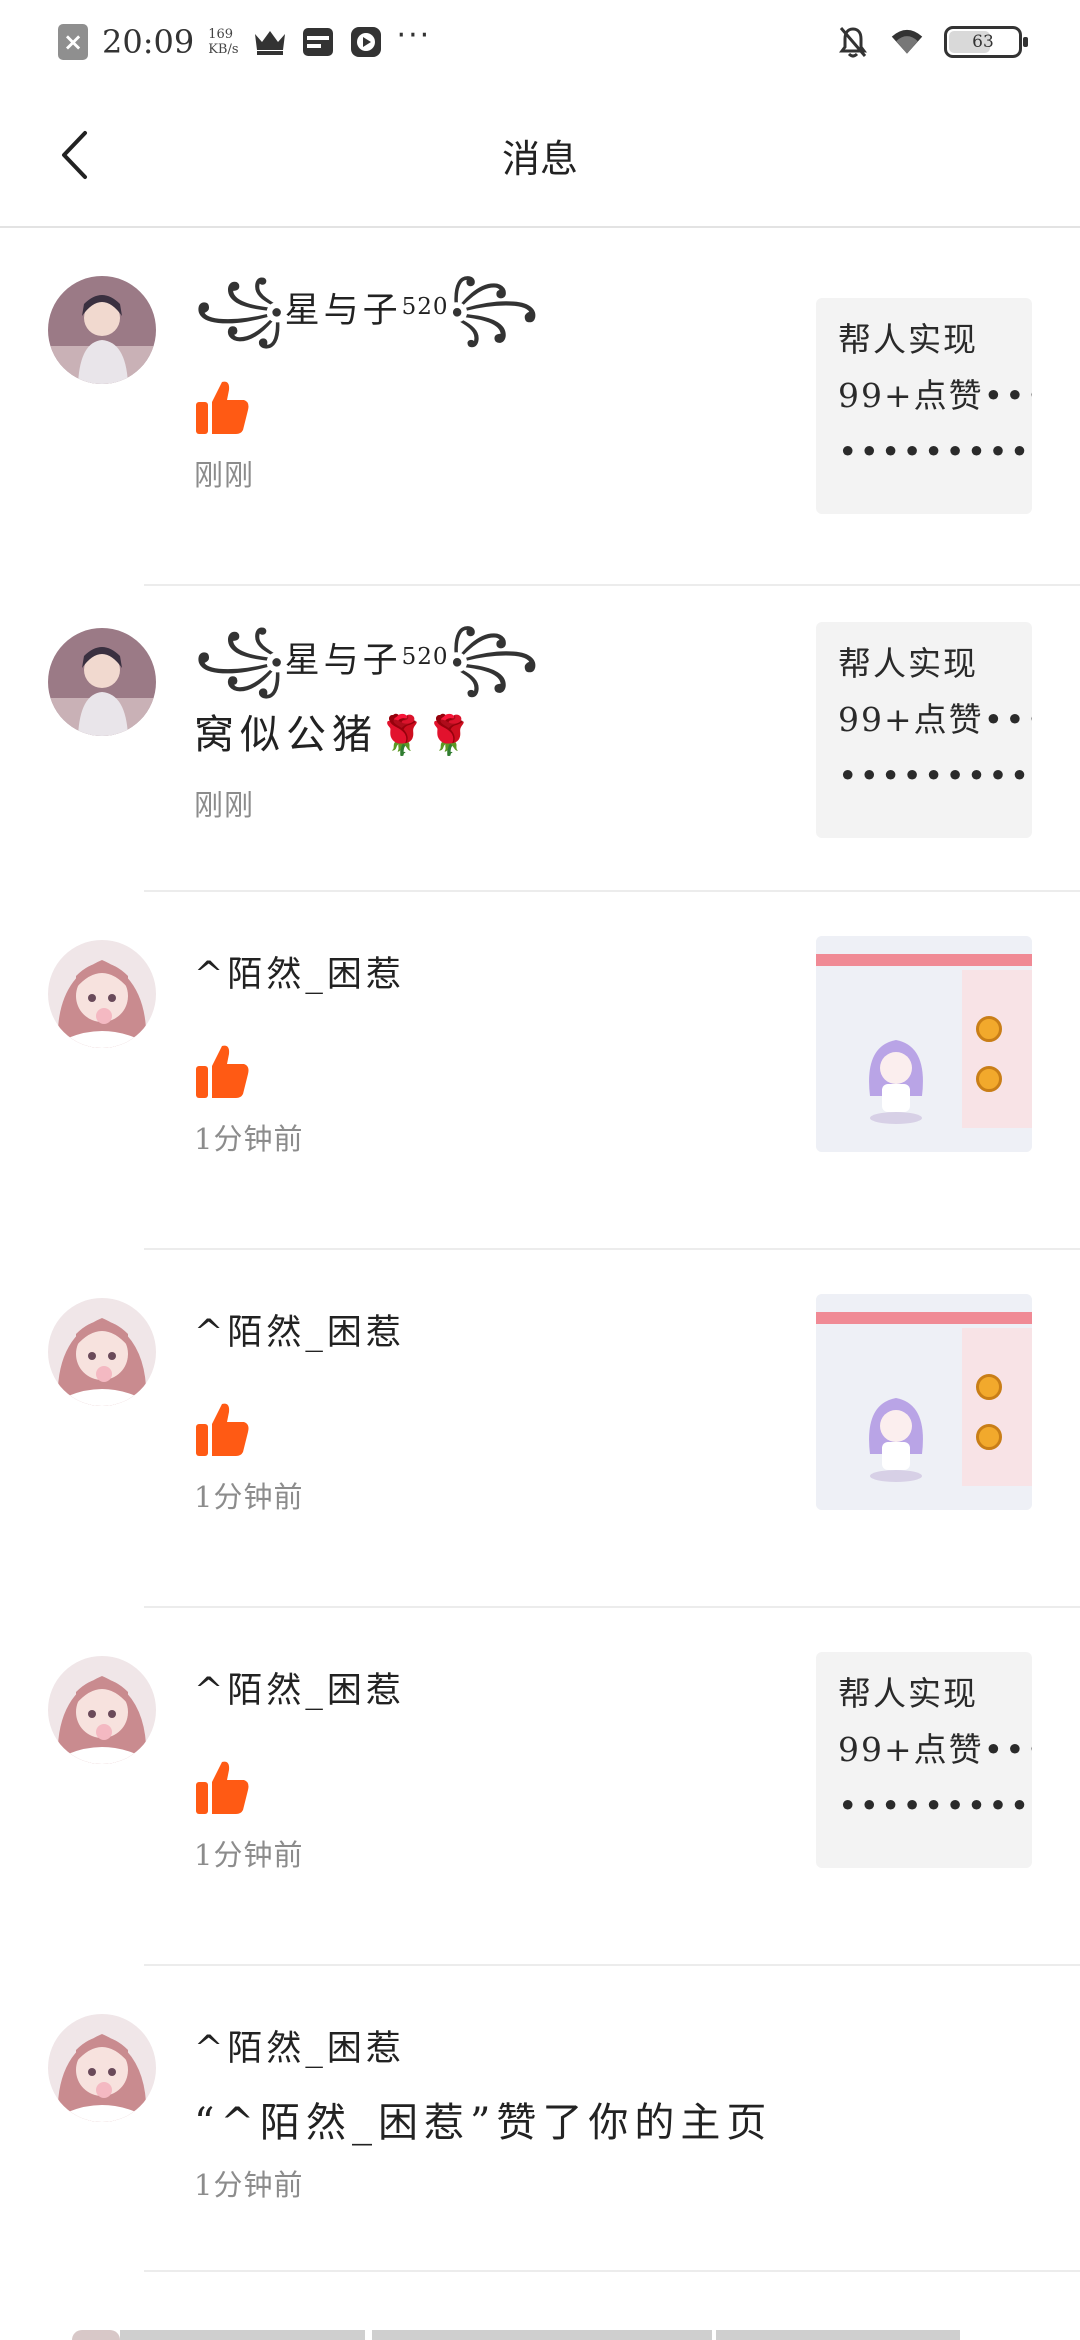 This screenshot has height=2340, width=1080. Describe the element at coordinates (333, 735) in the screenshot. I see `comment-text: 窝似公猪🌹🌹` at that location.